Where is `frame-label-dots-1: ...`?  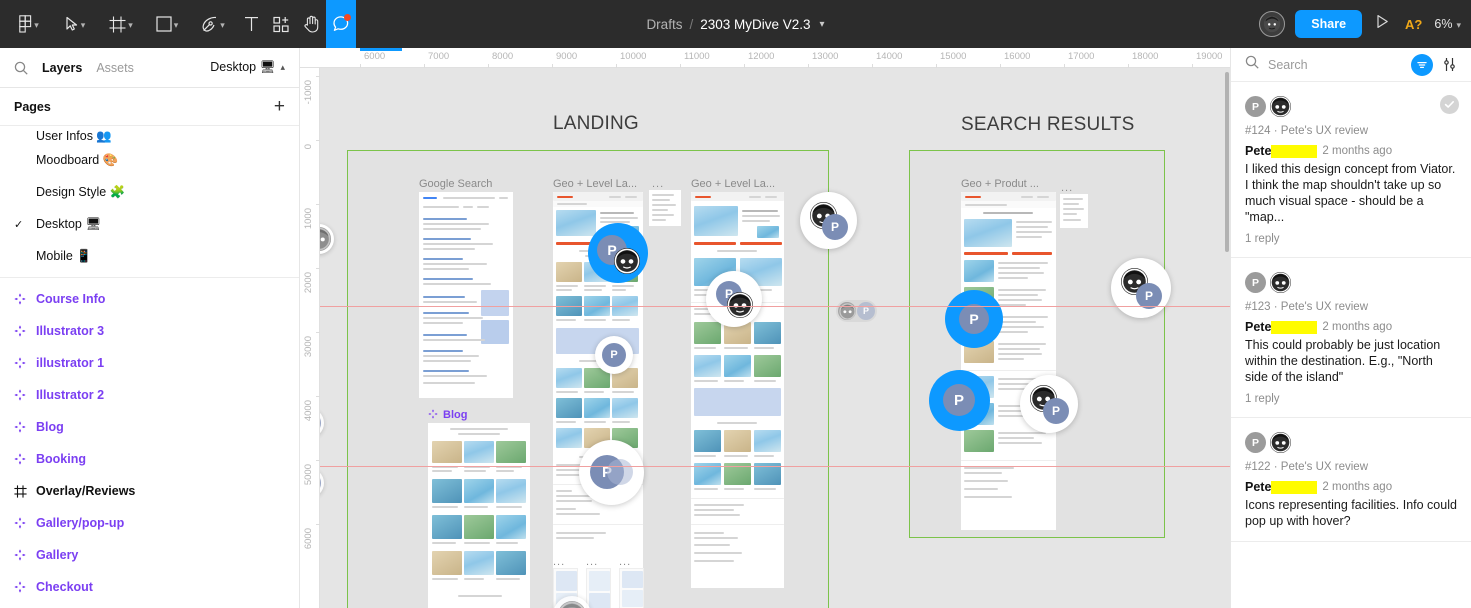
frame-label-dots-1: ... is located at coordinates (658, 184).